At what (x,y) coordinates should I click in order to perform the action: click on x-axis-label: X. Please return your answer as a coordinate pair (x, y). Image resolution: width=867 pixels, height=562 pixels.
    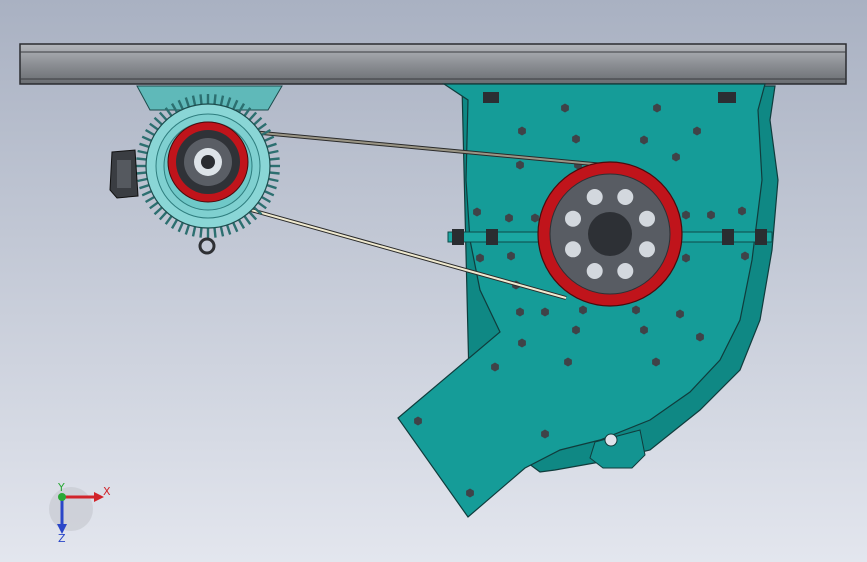
    Looking at the image, I should click on (107, 491).